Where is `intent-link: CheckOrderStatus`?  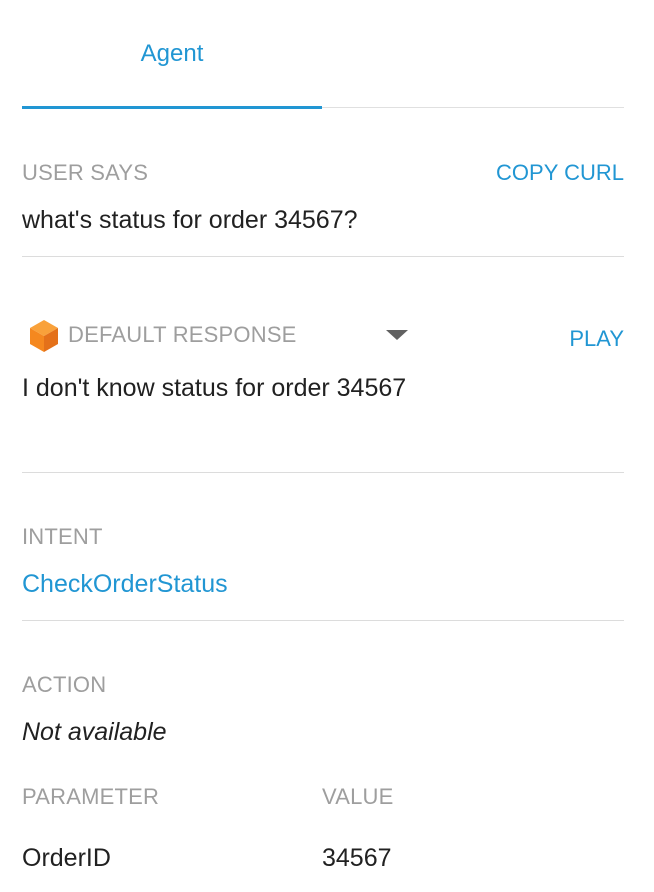
intent-link: CheckOrderStatus is located at coordinates (125, 584).